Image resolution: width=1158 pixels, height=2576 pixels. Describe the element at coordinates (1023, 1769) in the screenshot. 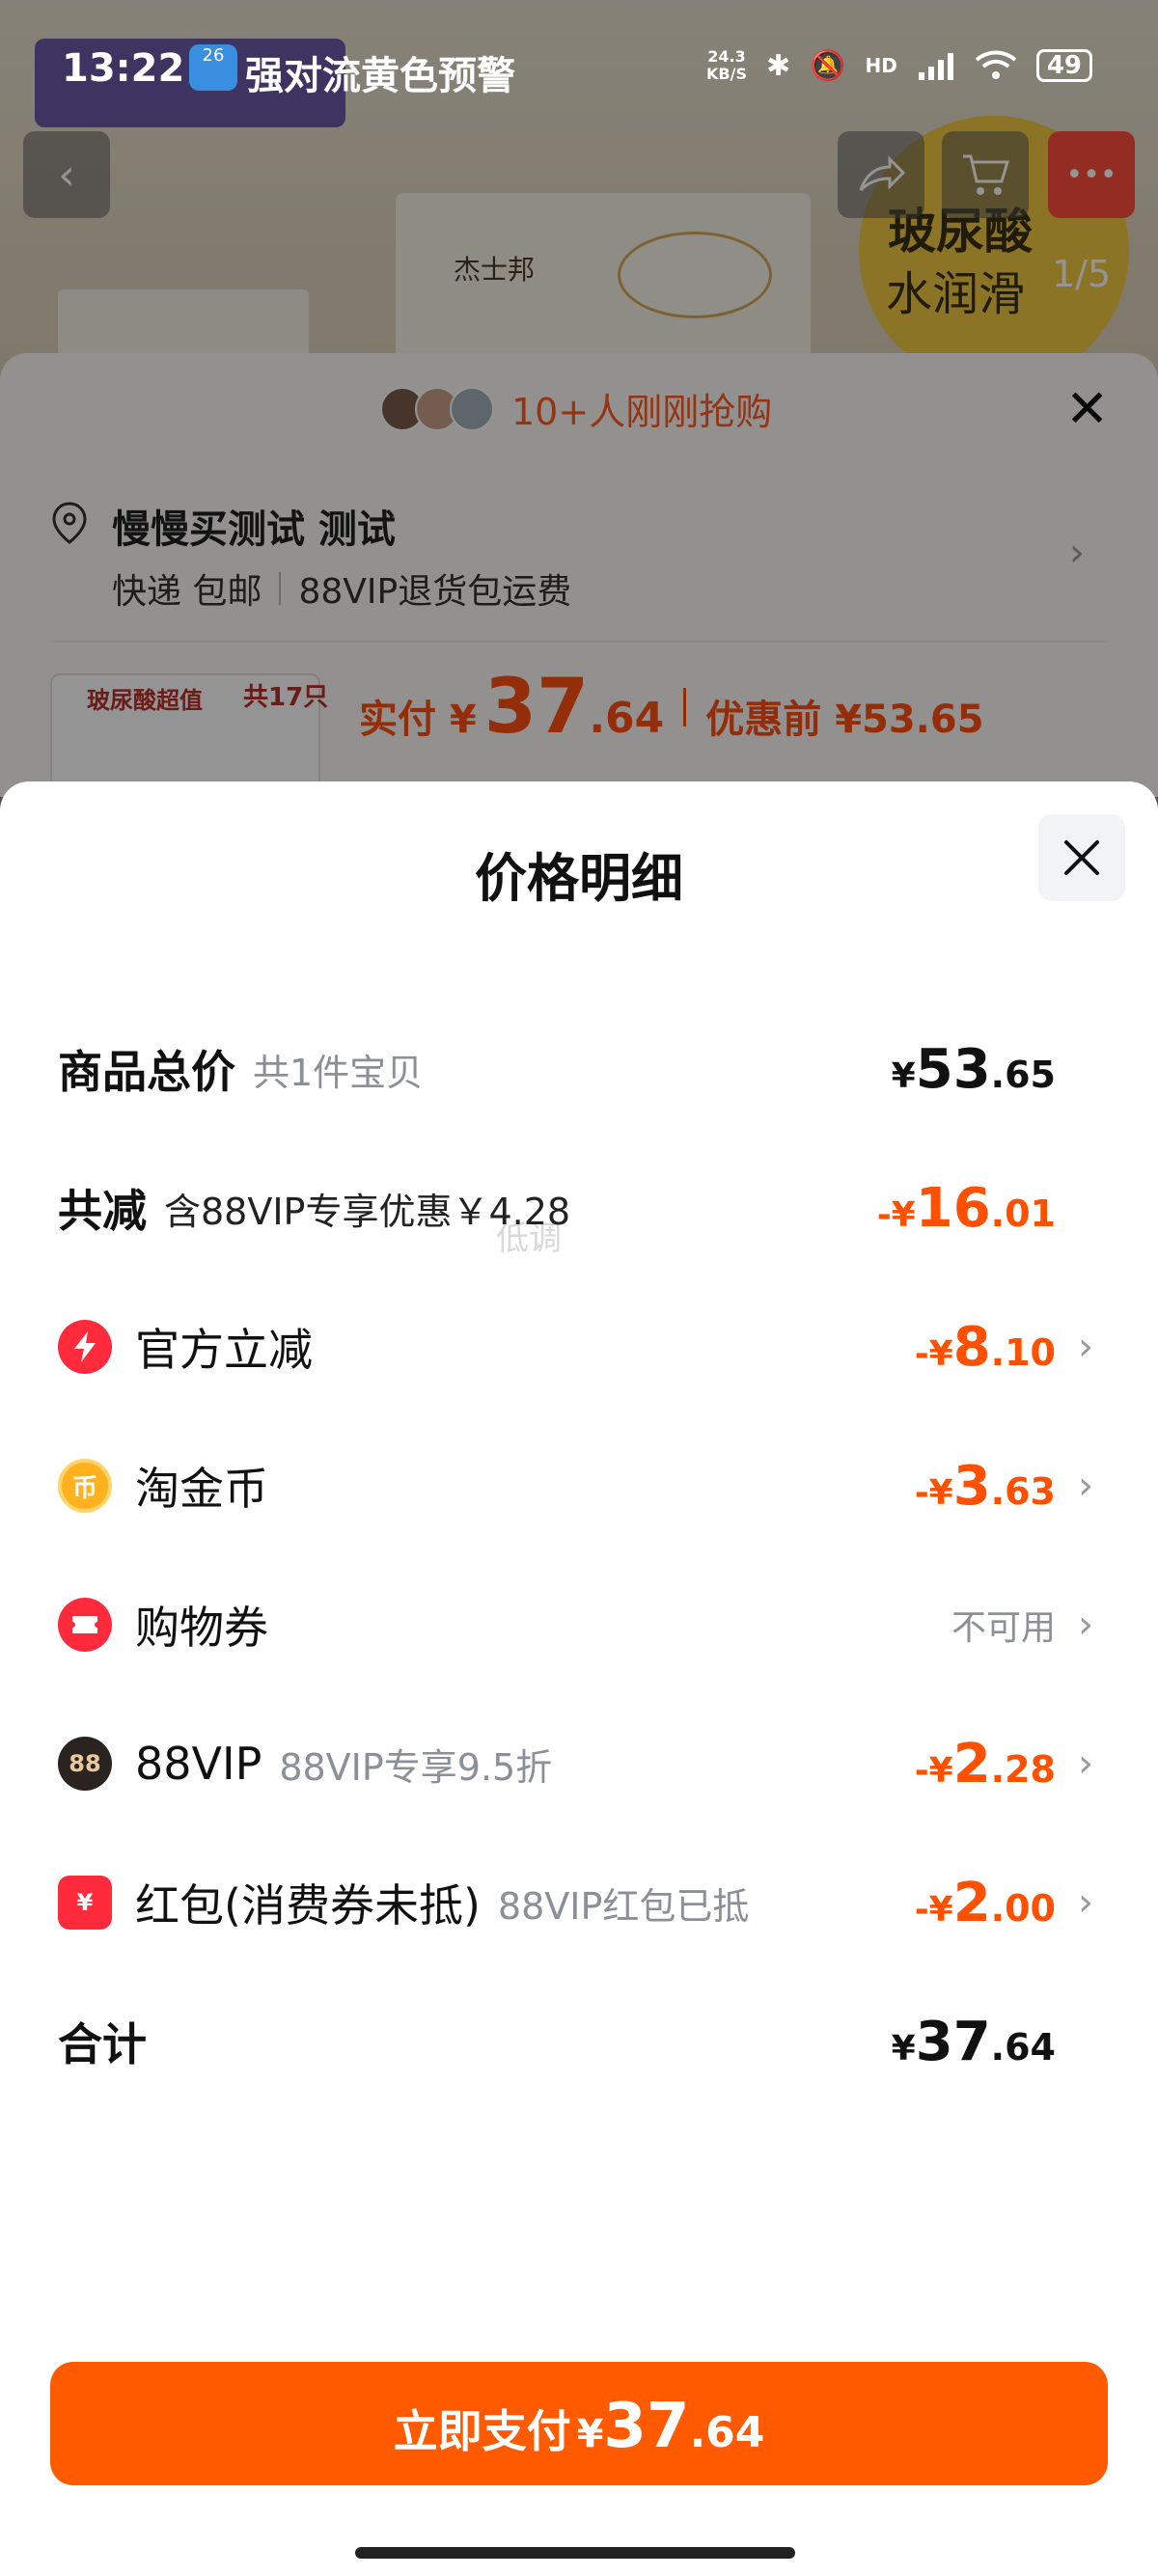

I see `amount-dec: .28` at that location.